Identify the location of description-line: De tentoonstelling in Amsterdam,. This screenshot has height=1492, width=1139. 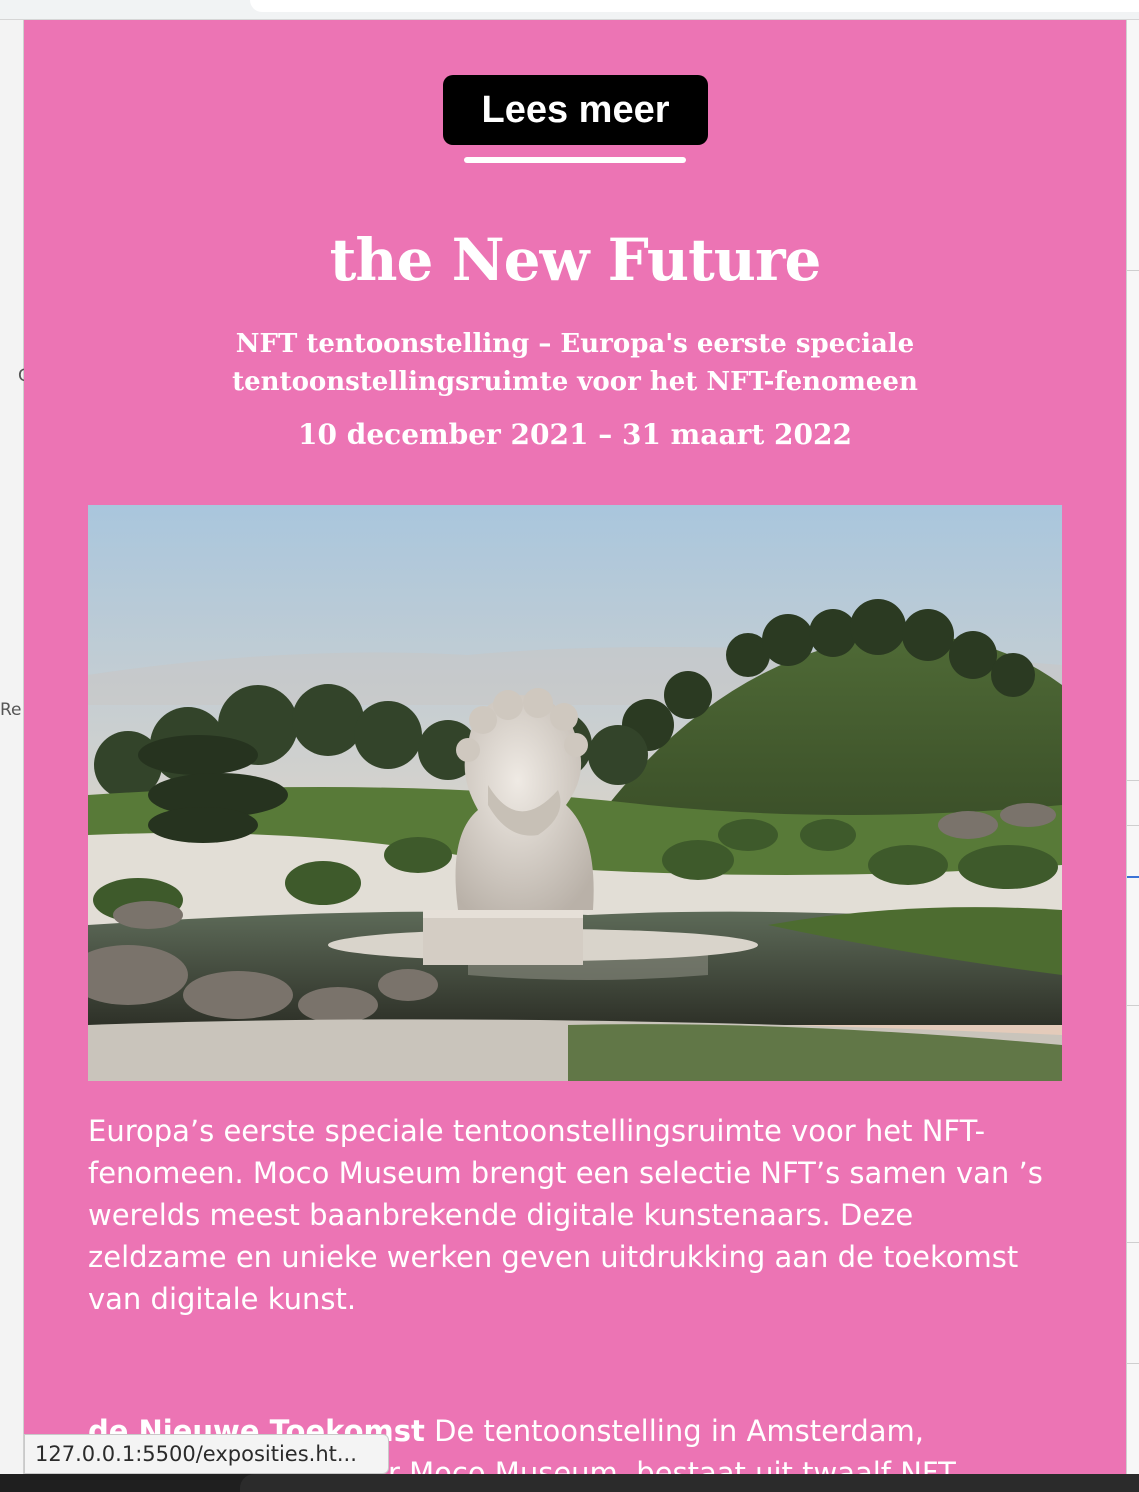
(674, 1431).